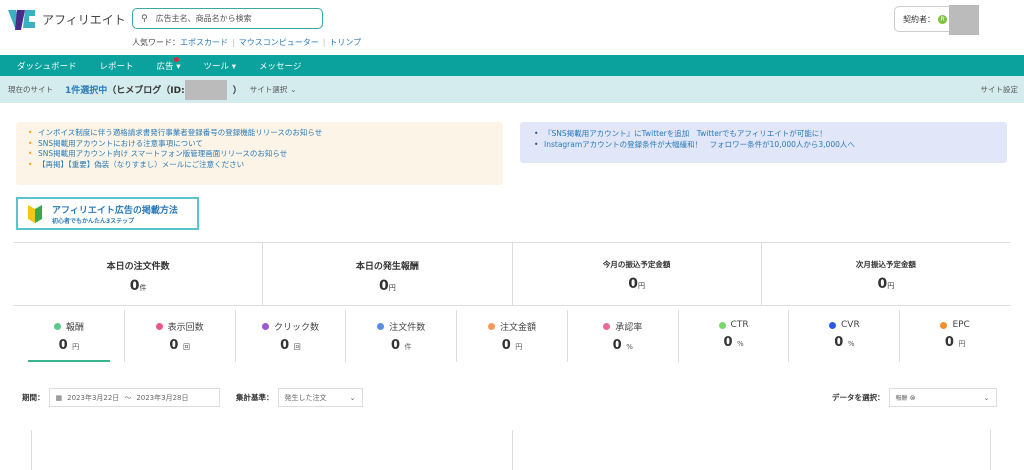  Describe the element at coordinates (636, 264) in the screenshot. I see `stat-label: 今月の振込予定金額` at that location.